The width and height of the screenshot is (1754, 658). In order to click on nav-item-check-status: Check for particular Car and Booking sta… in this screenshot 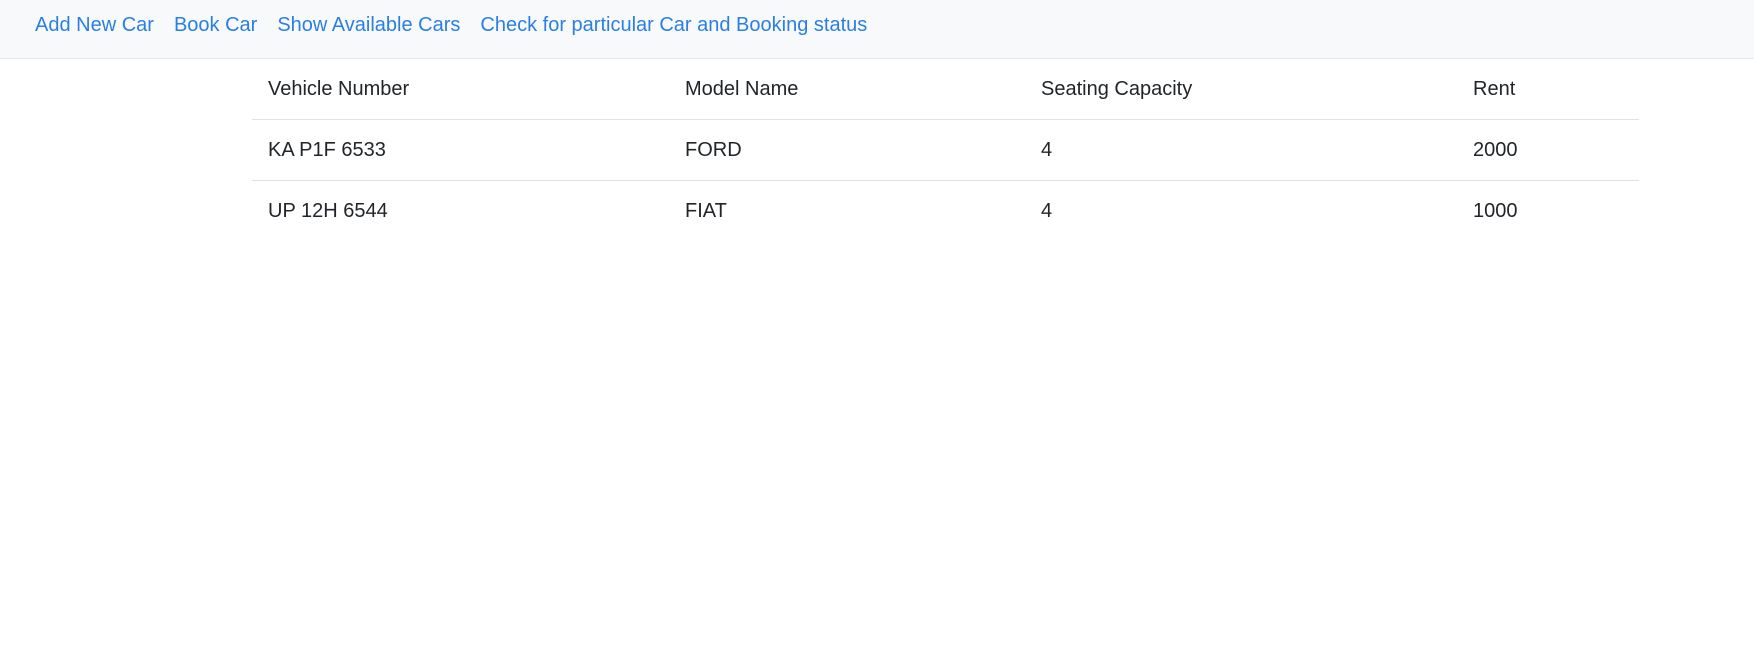, I will do `click(683, 25)`.